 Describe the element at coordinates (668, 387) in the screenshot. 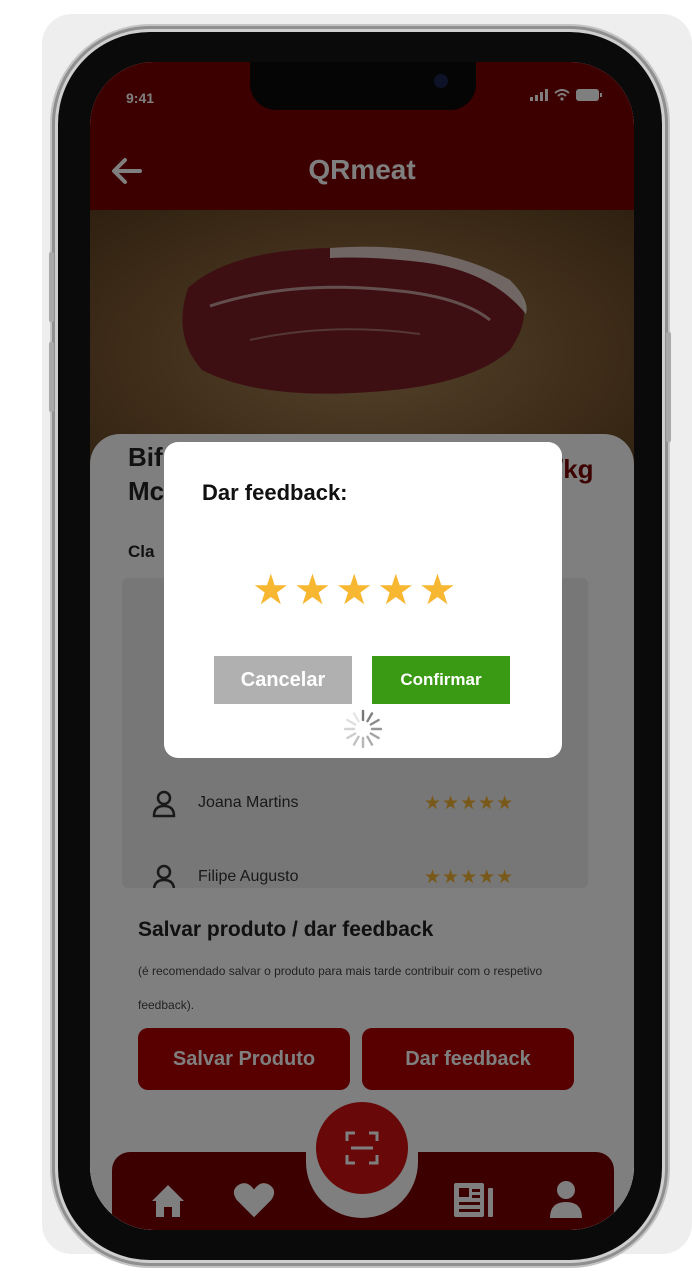

I see `power-button` at that location.